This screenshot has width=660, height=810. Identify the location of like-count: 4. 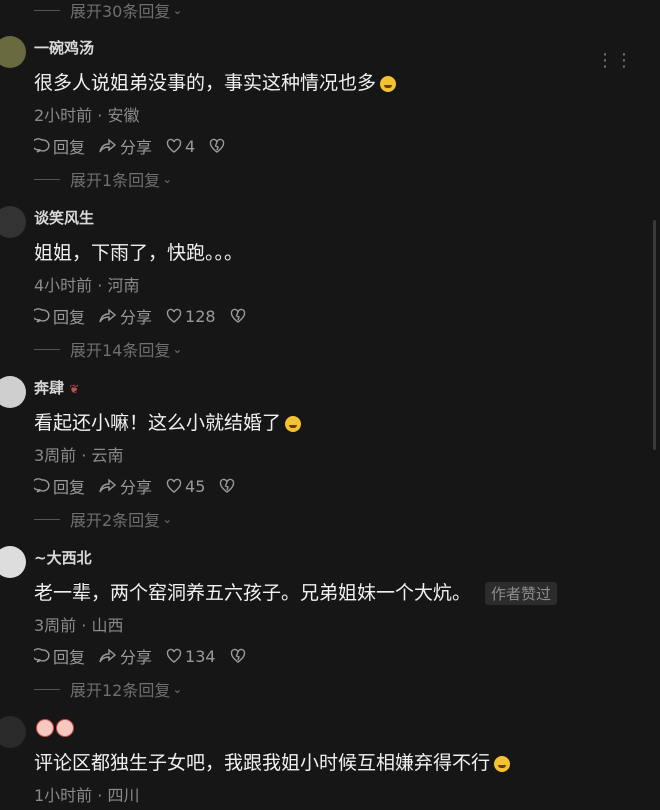
(190, 146).